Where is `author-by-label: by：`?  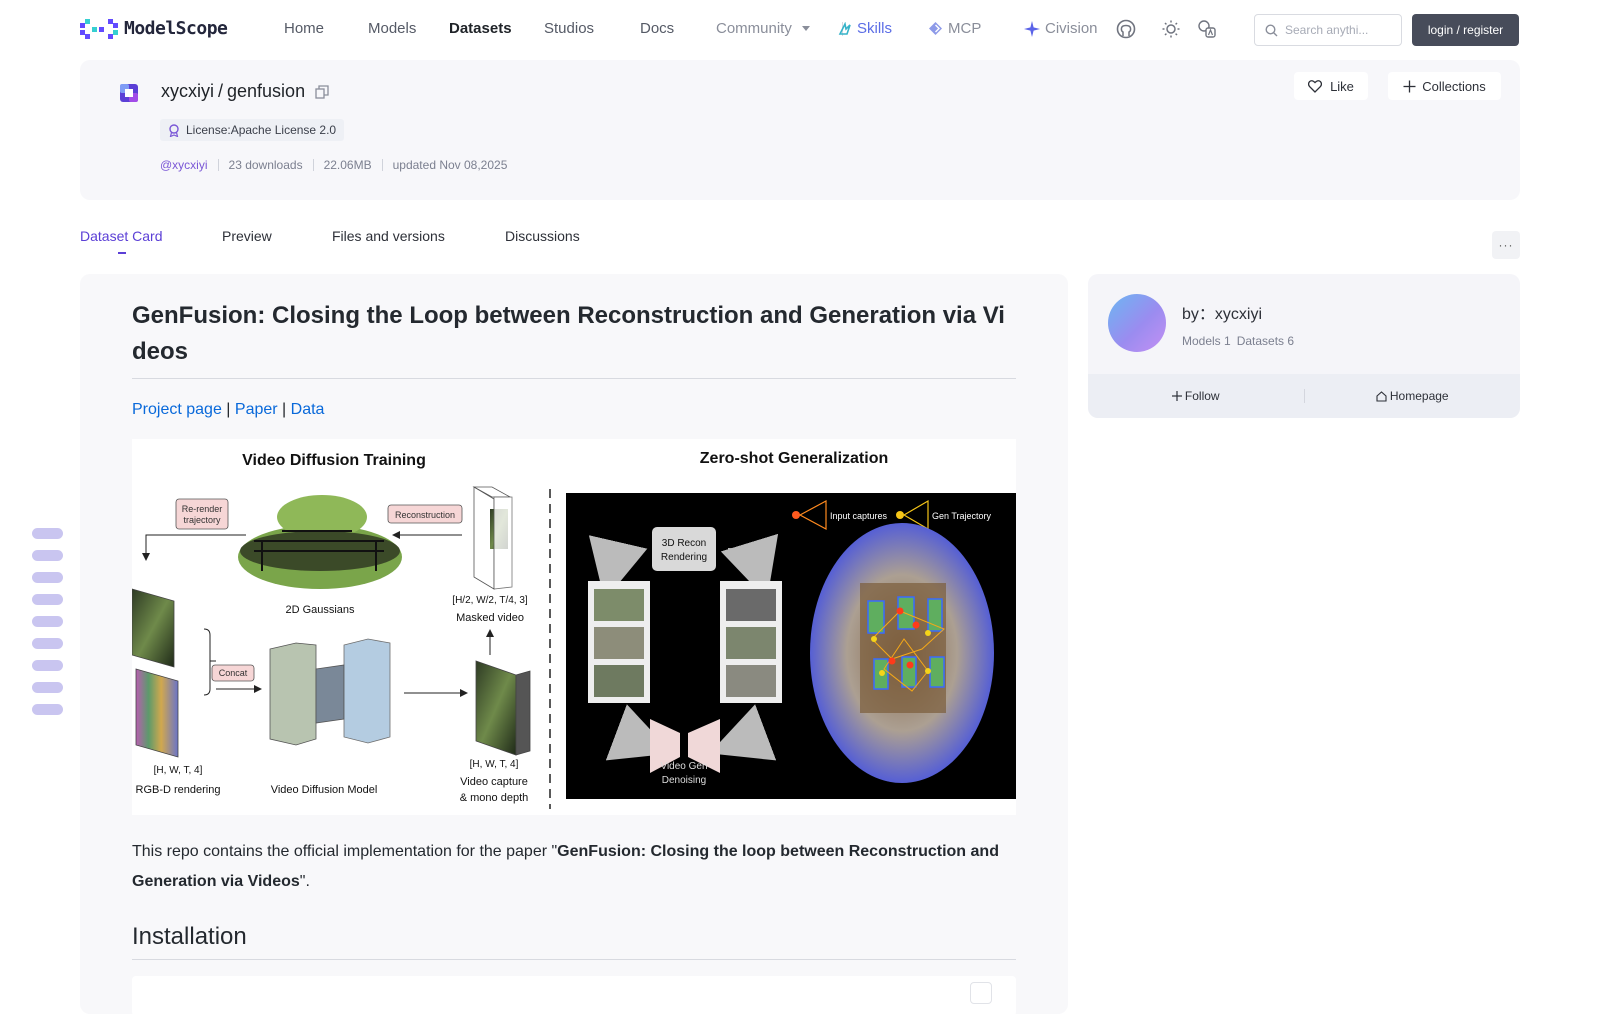 author-by-label: by： is located at coordinates (1198, 314).